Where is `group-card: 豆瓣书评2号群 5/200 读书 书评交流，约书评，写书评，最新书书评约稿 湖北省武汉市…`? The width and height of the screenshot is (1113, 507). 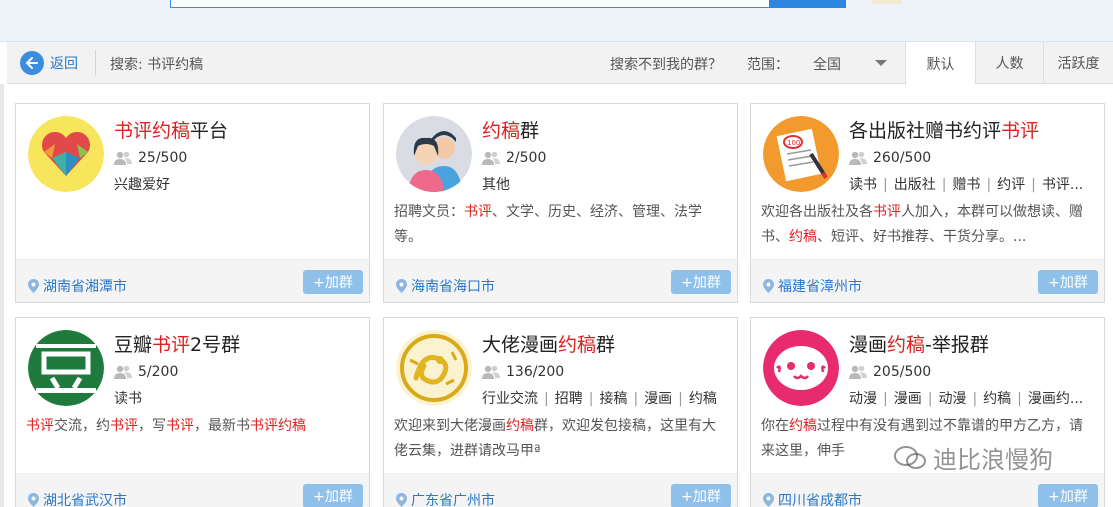 group-card: 豆瓣书评2号群 5/200 读书 书评交流，约书评，写书评，最新书书评约稿 湖北省武汉市… is located at coordinates (192, 412).